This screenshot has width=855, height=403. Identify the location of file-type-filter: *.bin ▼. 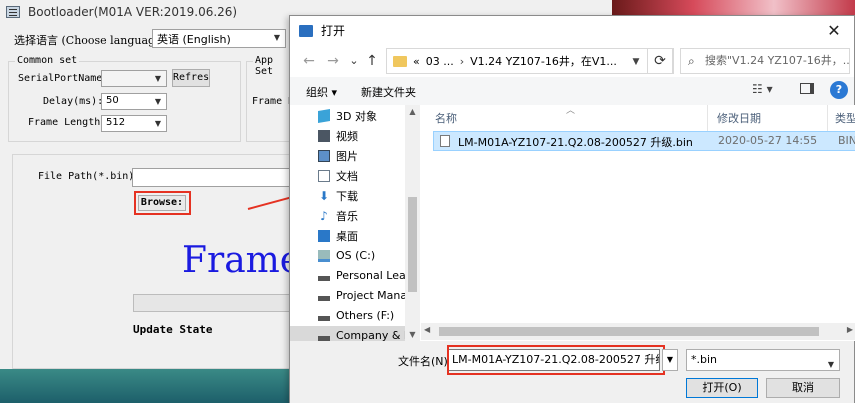
(763, 360).